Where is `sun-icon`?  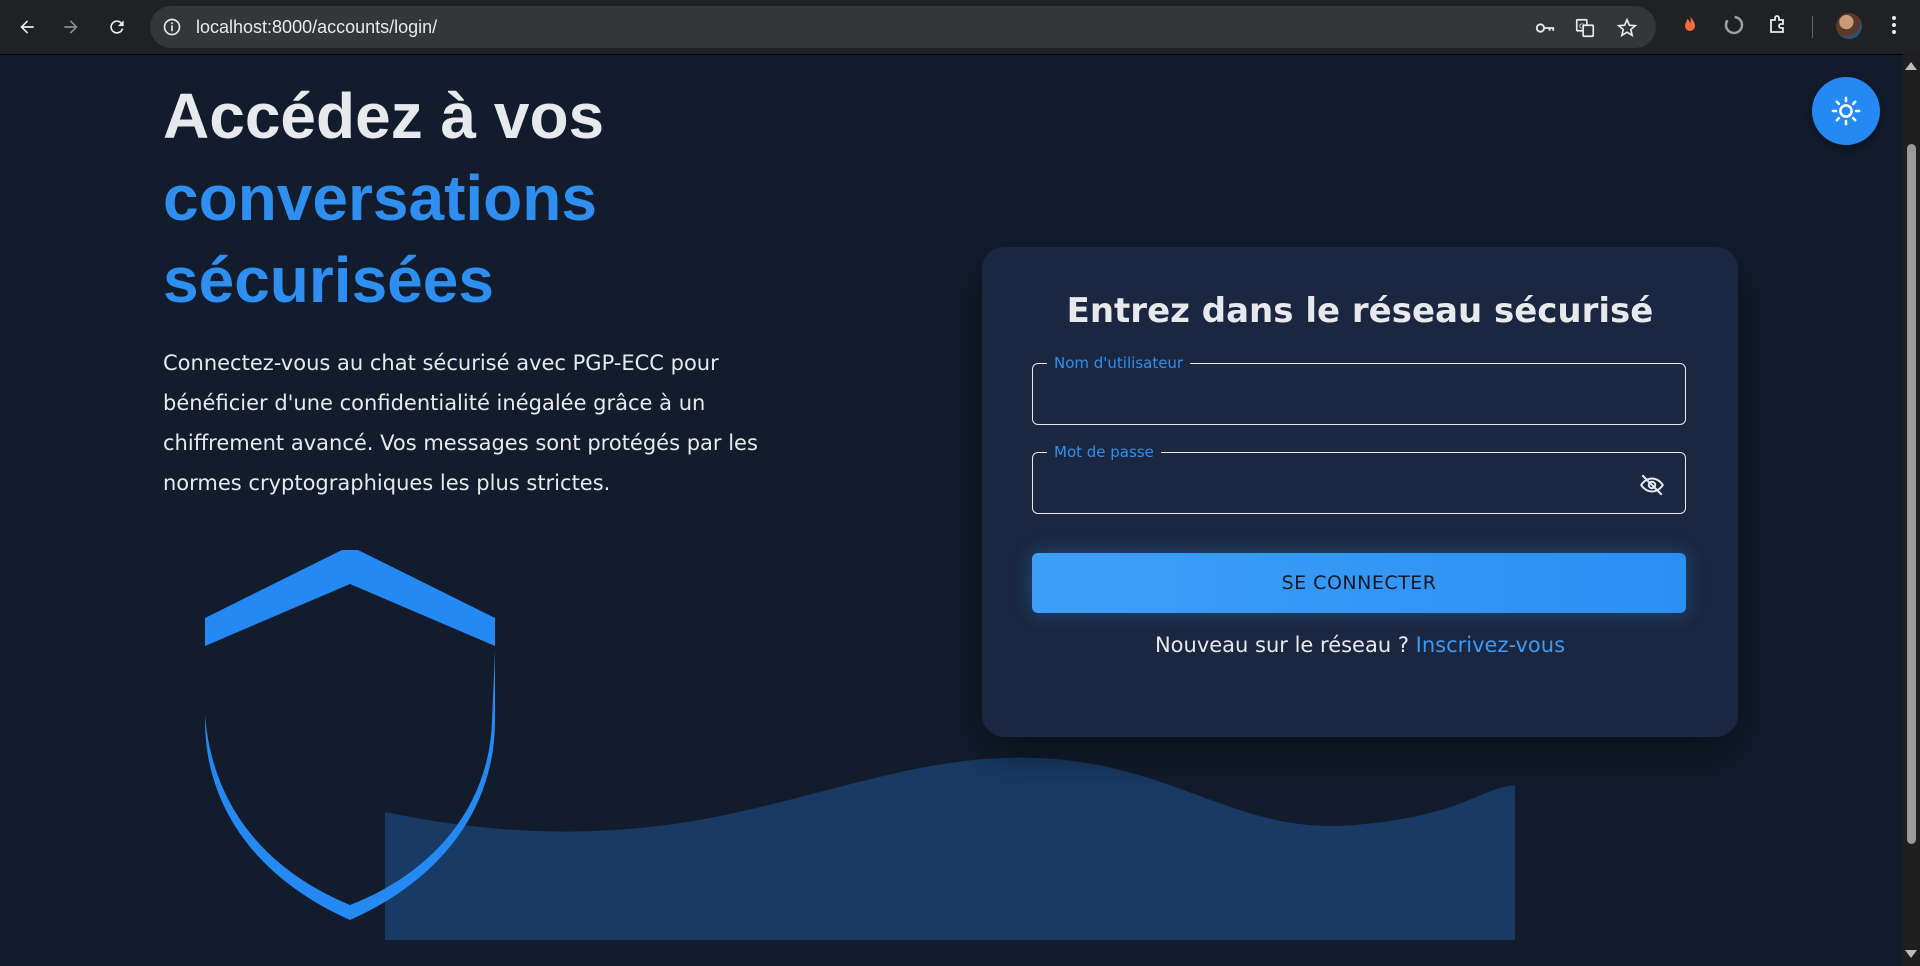
sun-icon is located at coordinates (1846, 111).